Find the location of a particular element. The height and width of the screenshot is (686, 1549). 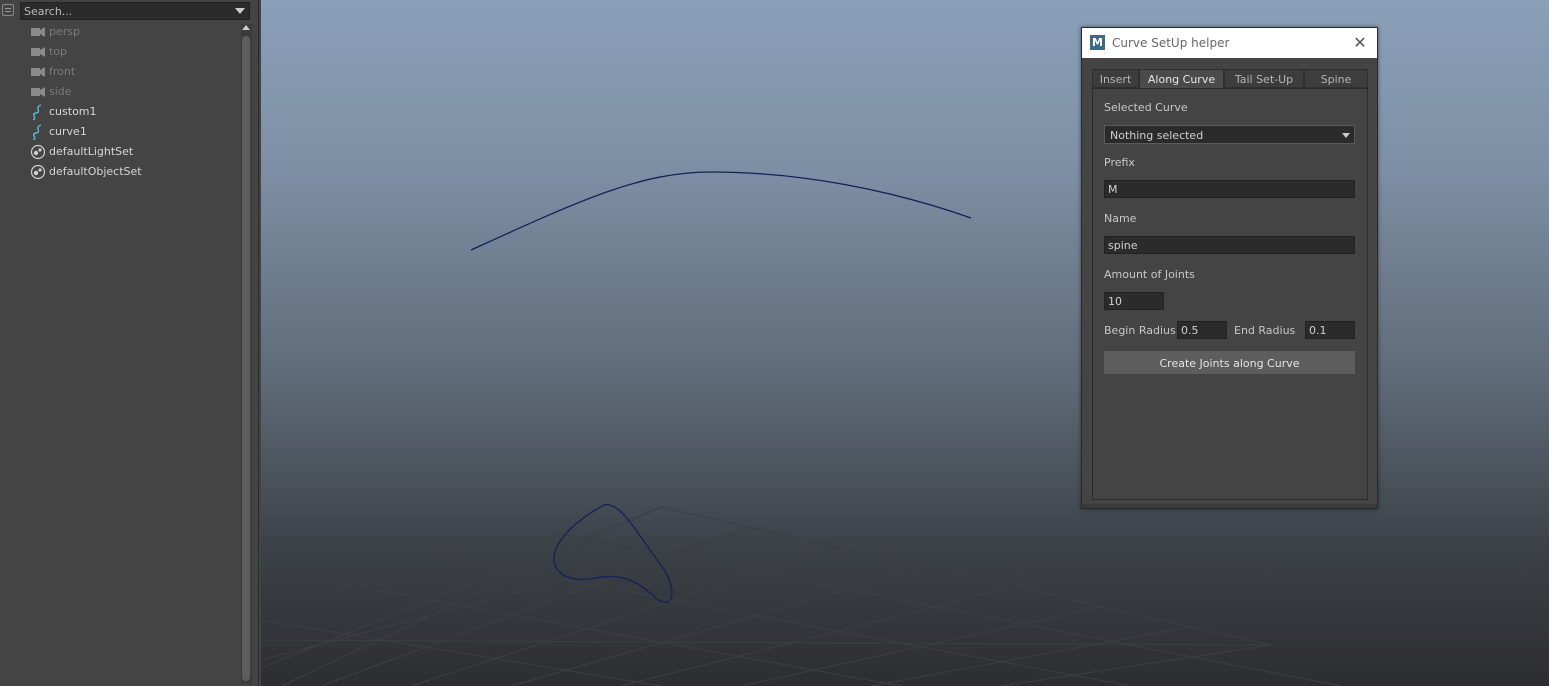

tab-along-curve: Along Curve is located at coordinates (1181, 79).